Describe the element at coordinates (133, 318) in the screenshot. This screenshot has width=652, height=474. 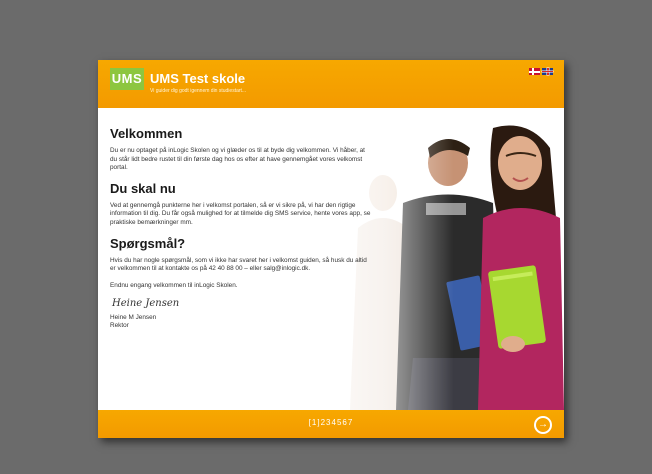
I see `signer-name: Heine M Jensen` at that location.